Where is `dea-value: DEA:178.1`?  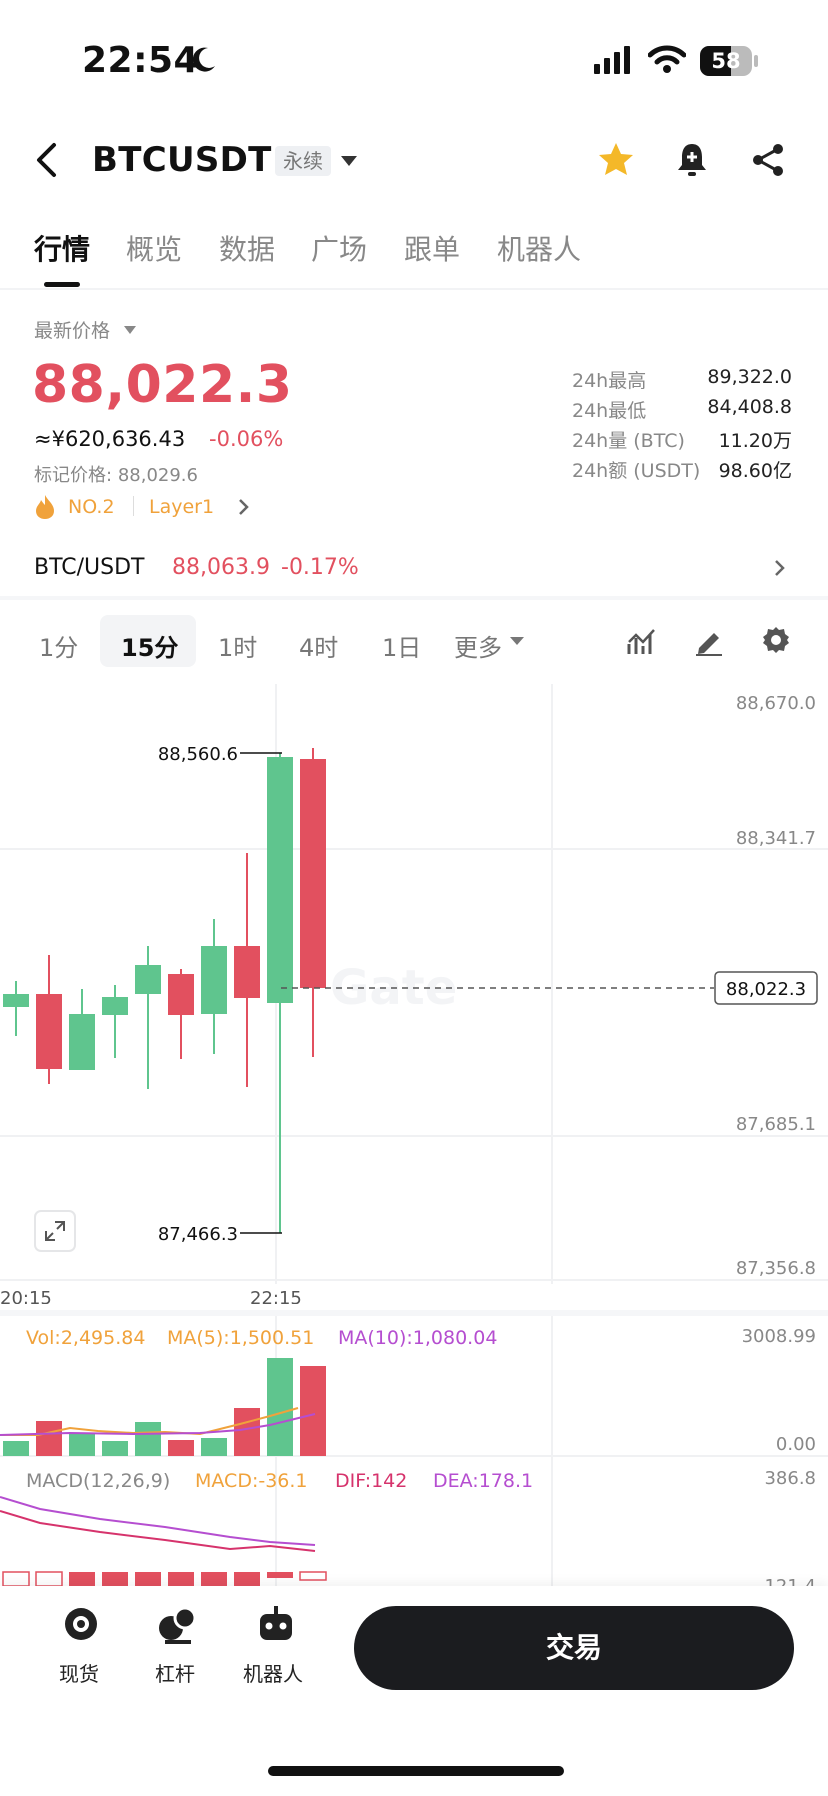
dea-value: DEA:178.1 is located at coordinates (483, 1481).